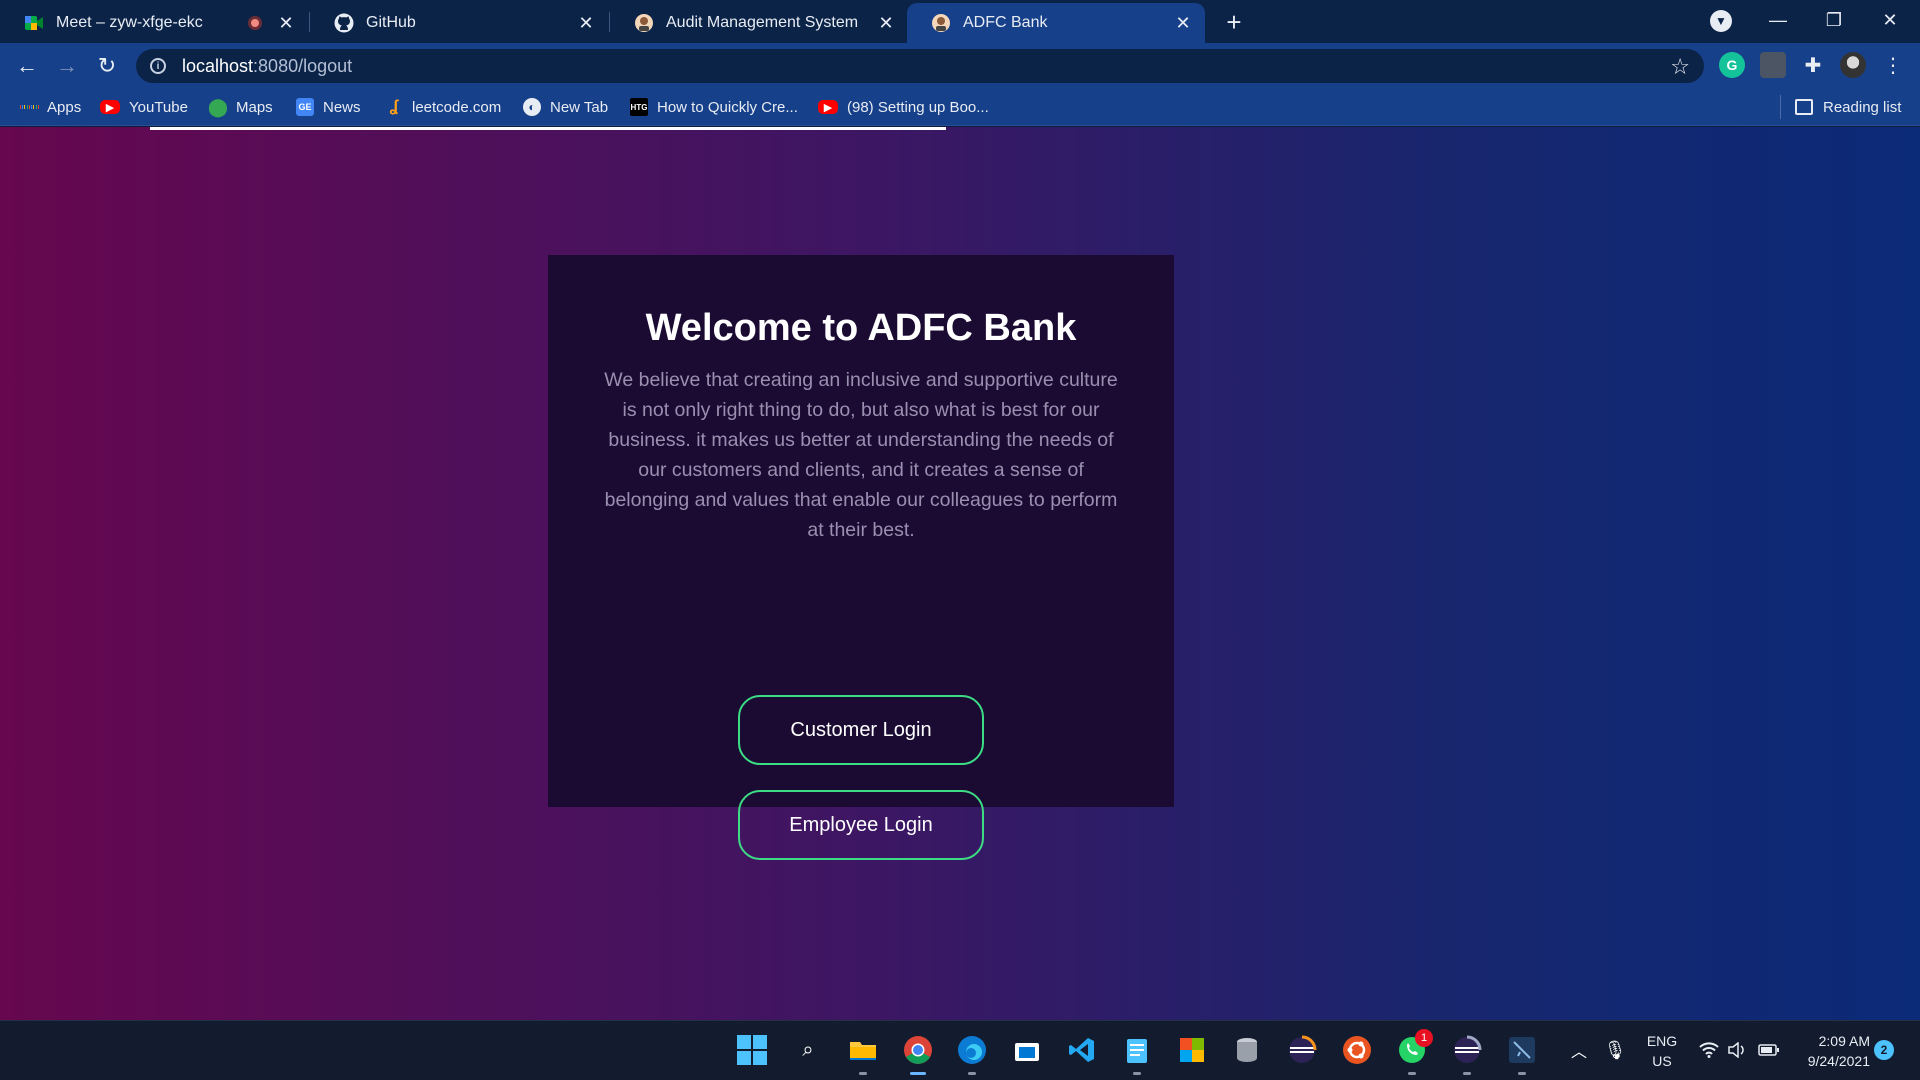 Image resolution: width=1920 pixels, height=1080 pixels. What do you see at coordinates (1830, 1051) in the screenshot?
I see `system-clock: 2:09 AM 9/24/2021` at bounding box center [1830, 1051].